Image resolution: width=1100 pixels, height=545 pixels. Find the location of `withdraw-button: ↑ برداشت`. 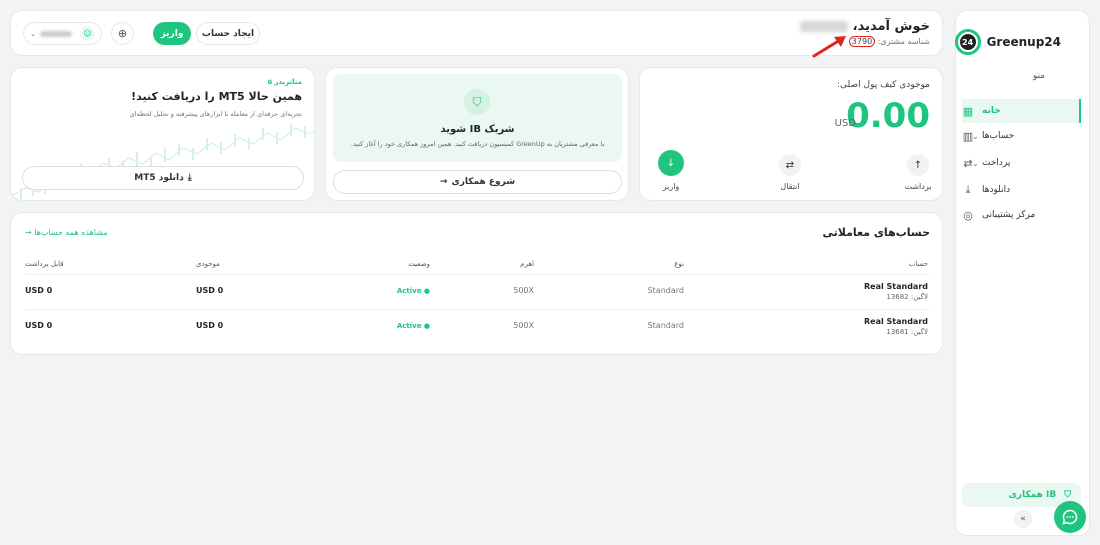

withdraw-button: ↑ برداشت is located at coordinates (918, 172).